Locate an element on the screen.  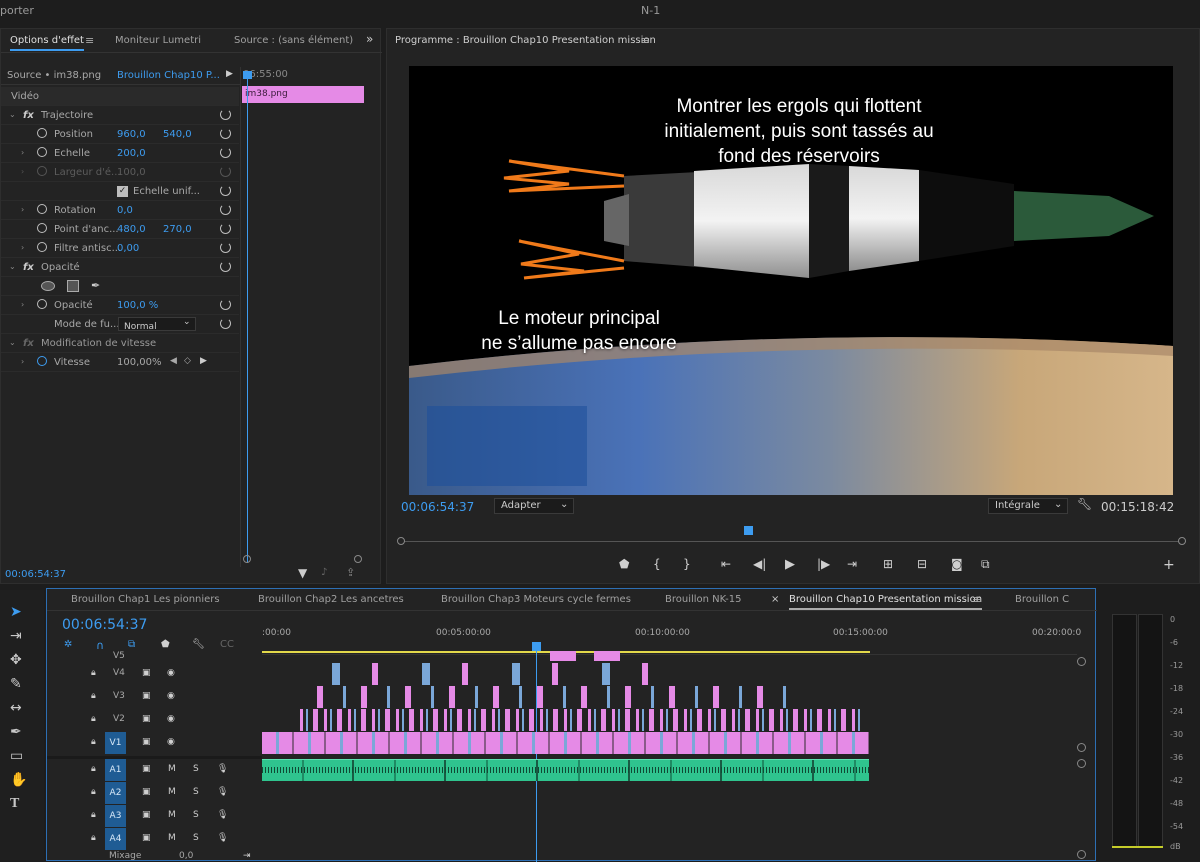
v4-clip-strip is located at coordinates (492, 674).